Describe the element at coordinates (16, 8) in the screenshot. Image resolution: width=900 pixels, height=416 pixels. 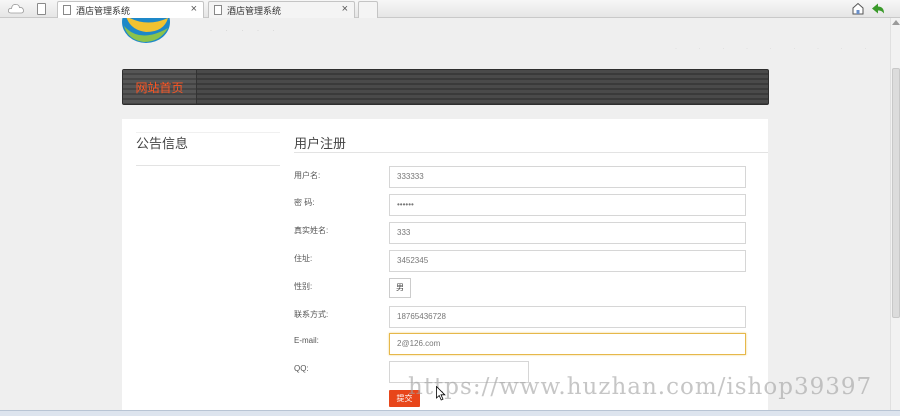
I see `cloud-icon` at that location.